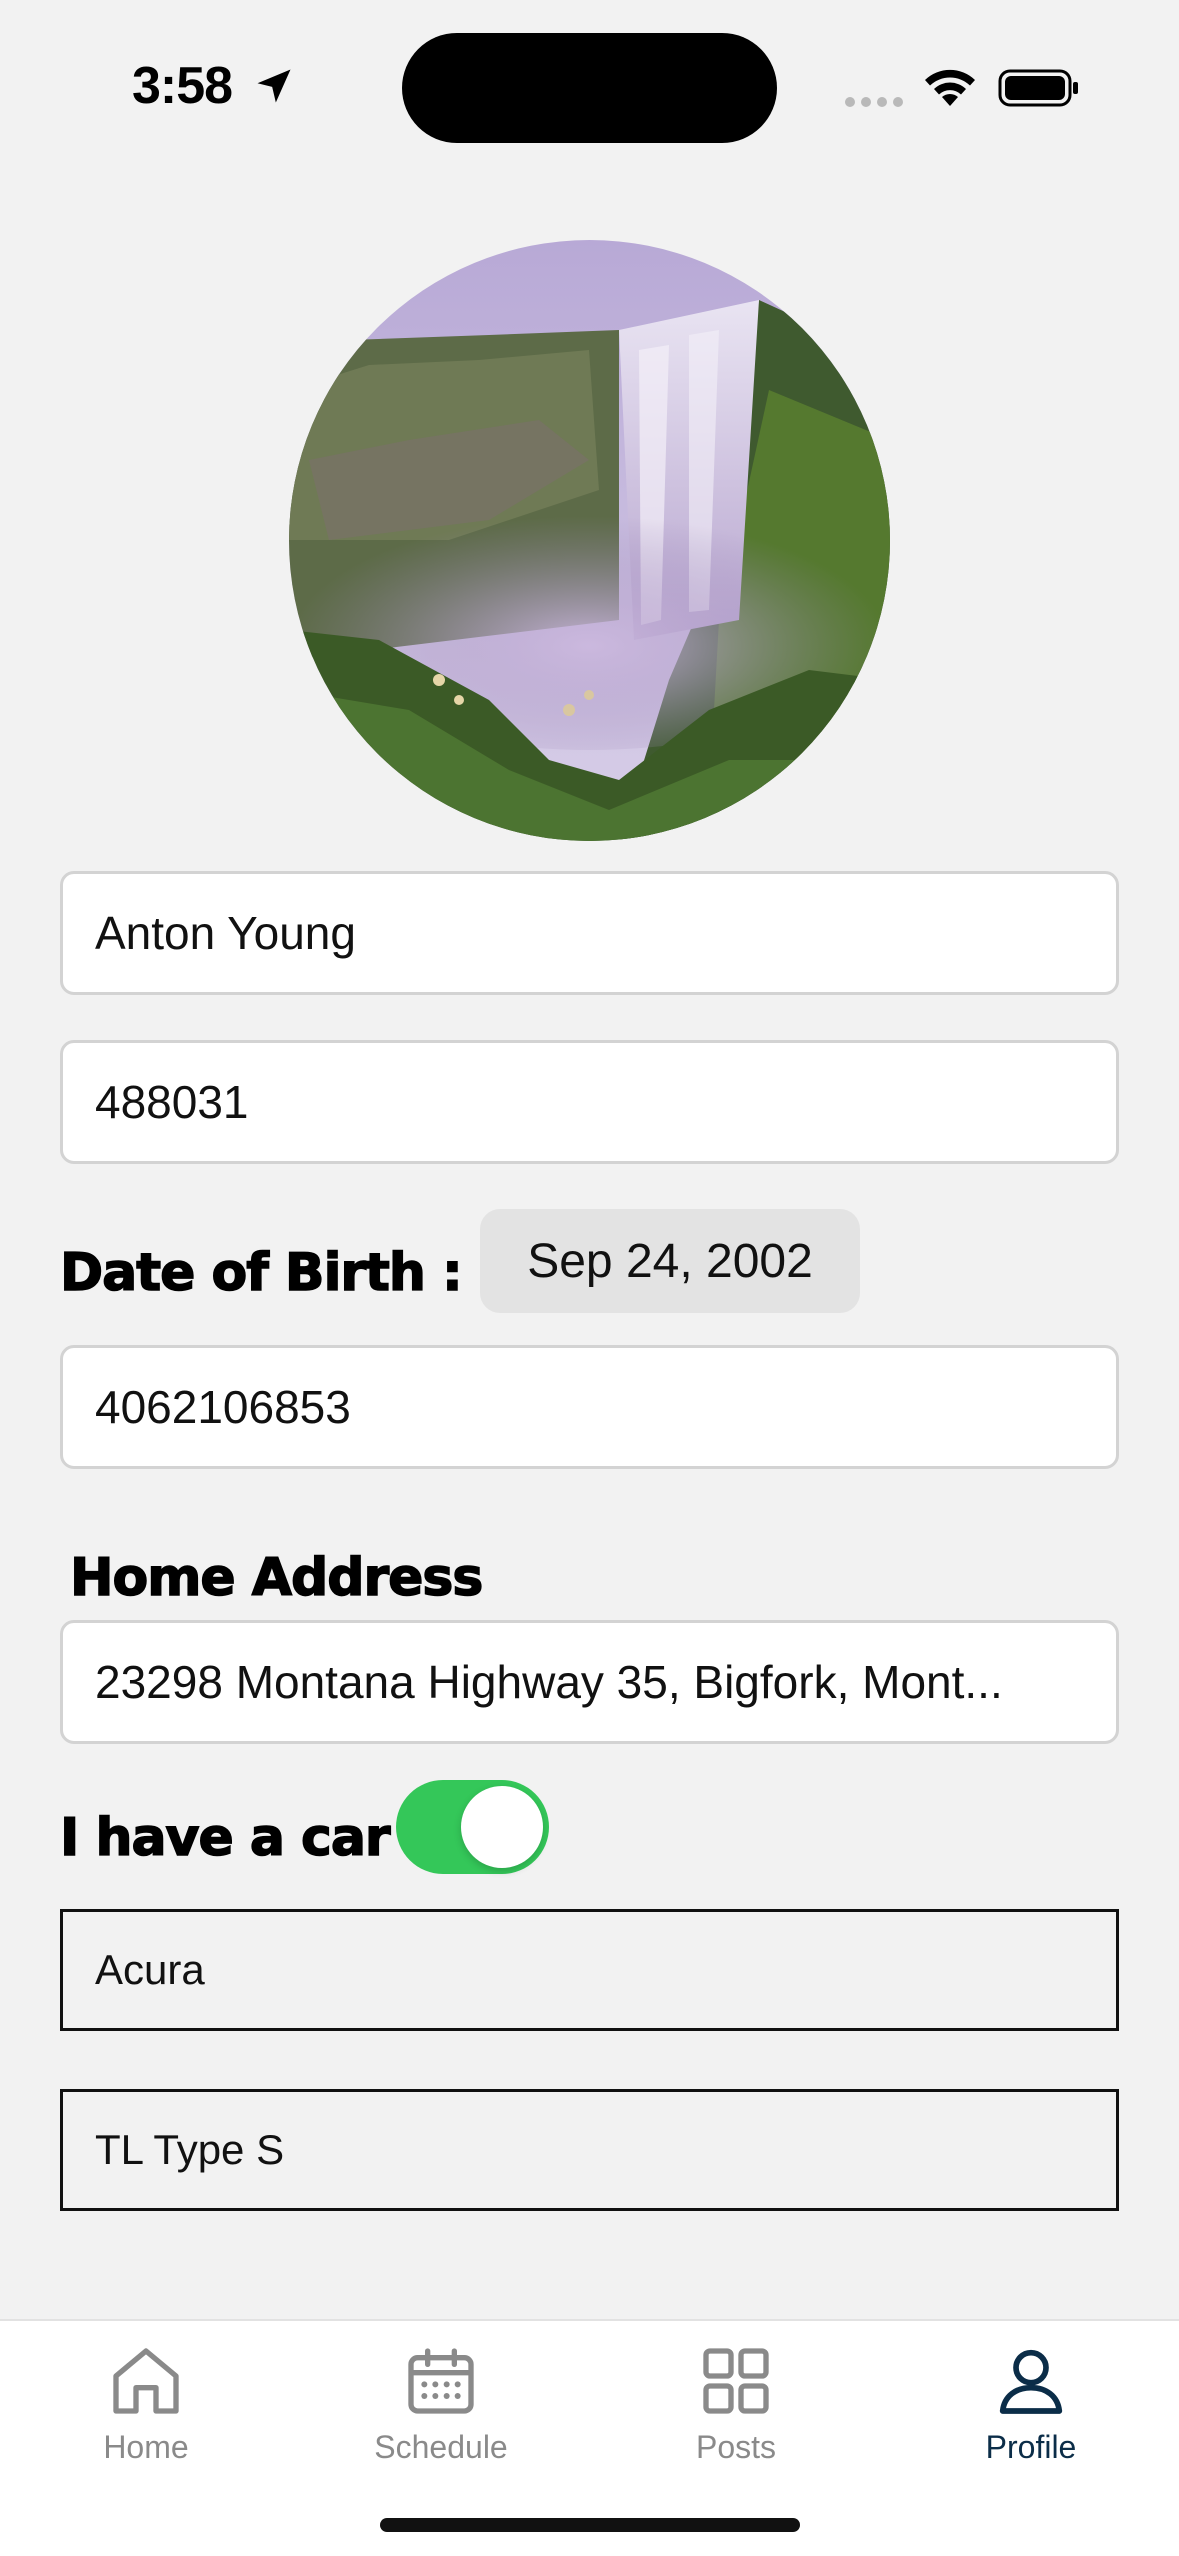 The width and height of the screenshot is (1179, 2556). What do you see at coordinates (589, 1970) in the screenshot?
I see `car-make-field: Acura` at bounding box center [589, 1970].